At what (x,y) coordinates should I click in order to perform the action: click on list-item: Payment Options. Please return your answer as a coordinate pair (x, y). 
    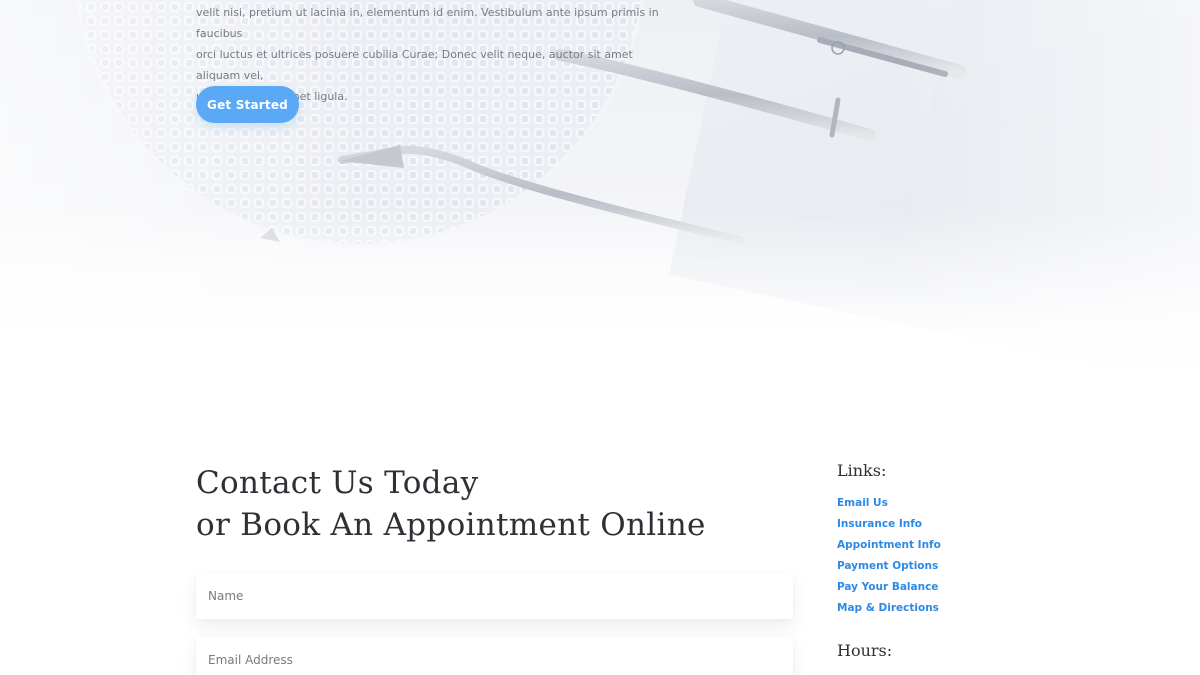
    Looking at the image, I should click on (889, 564).